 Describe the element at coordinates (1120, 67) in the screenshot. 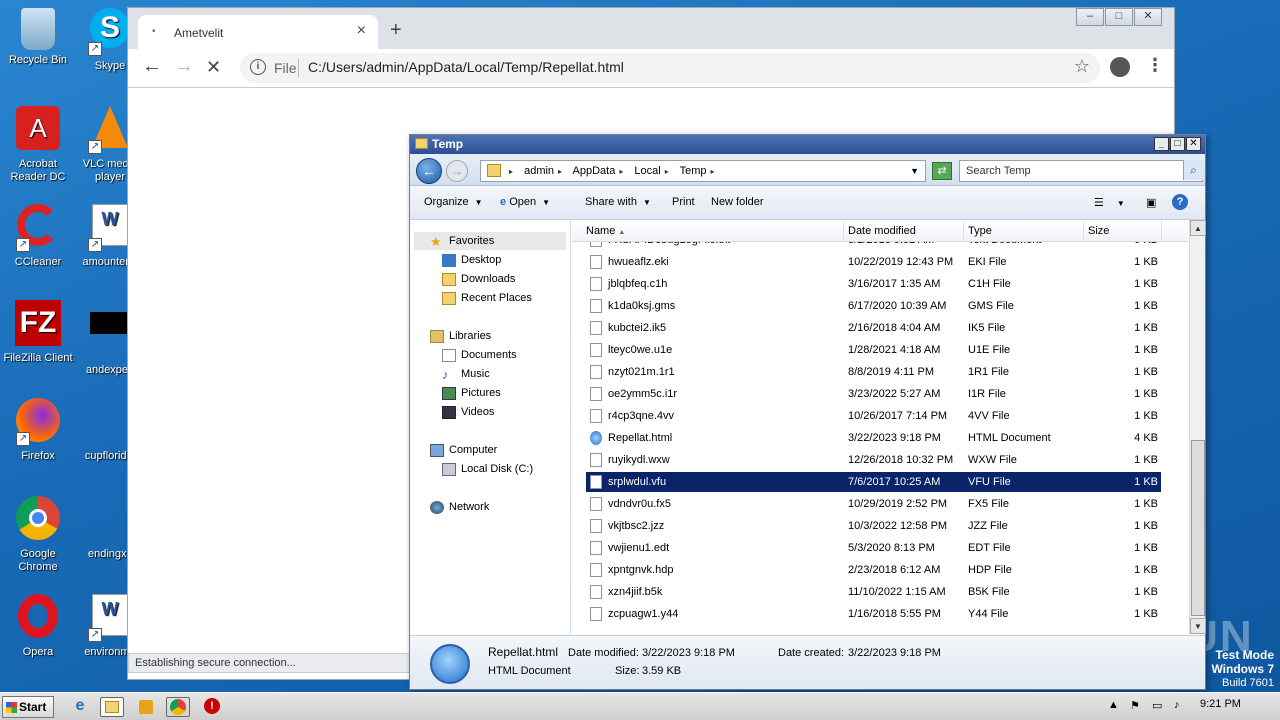

I see `profile-avatar-icon` at that location.